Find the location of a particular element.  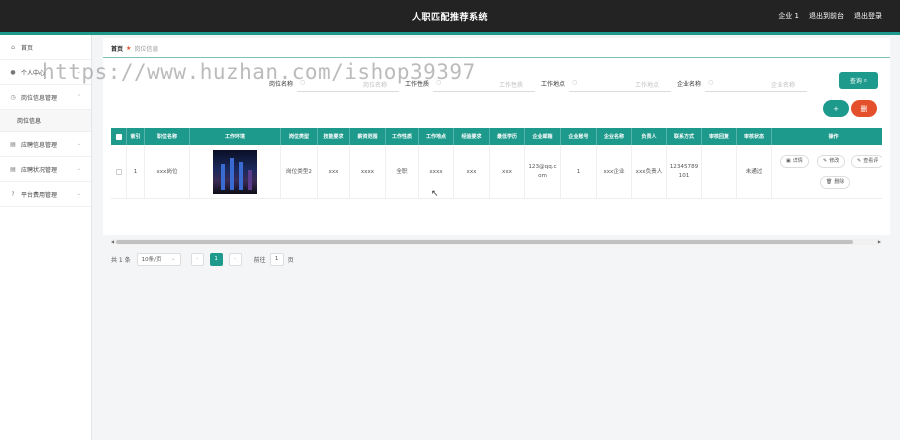

row-checkbox is located at coordinates (119, 172).